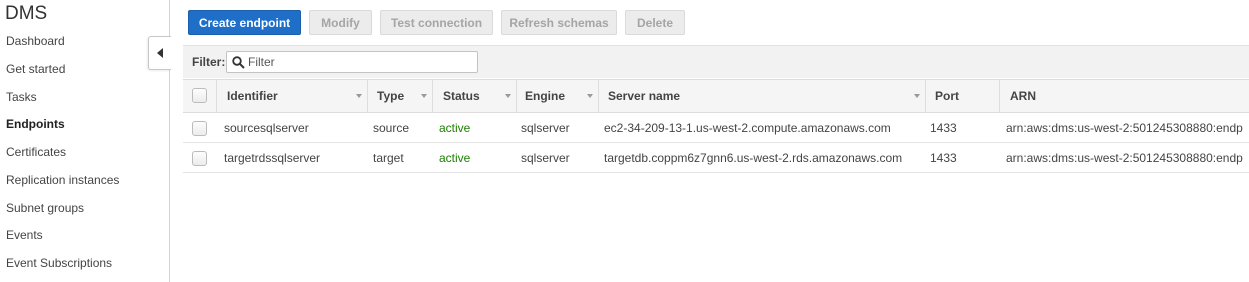 The width and height of the screenshot is (1249, 282). What do you see at coordinates (45, 208) in the screenshot?
I see `sidebar-item-subnet-groups: Subnet groups` at bounding box center [45, 208].